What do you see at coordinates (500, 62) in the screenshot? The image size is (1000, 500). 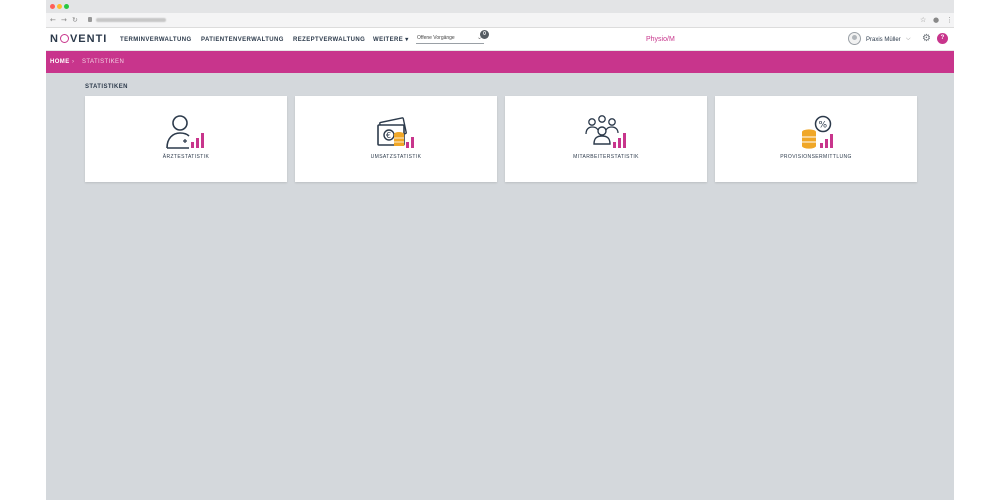 I see `breadcrumb: HOME › STATISTIKEN` at bounding box center [500, 62].